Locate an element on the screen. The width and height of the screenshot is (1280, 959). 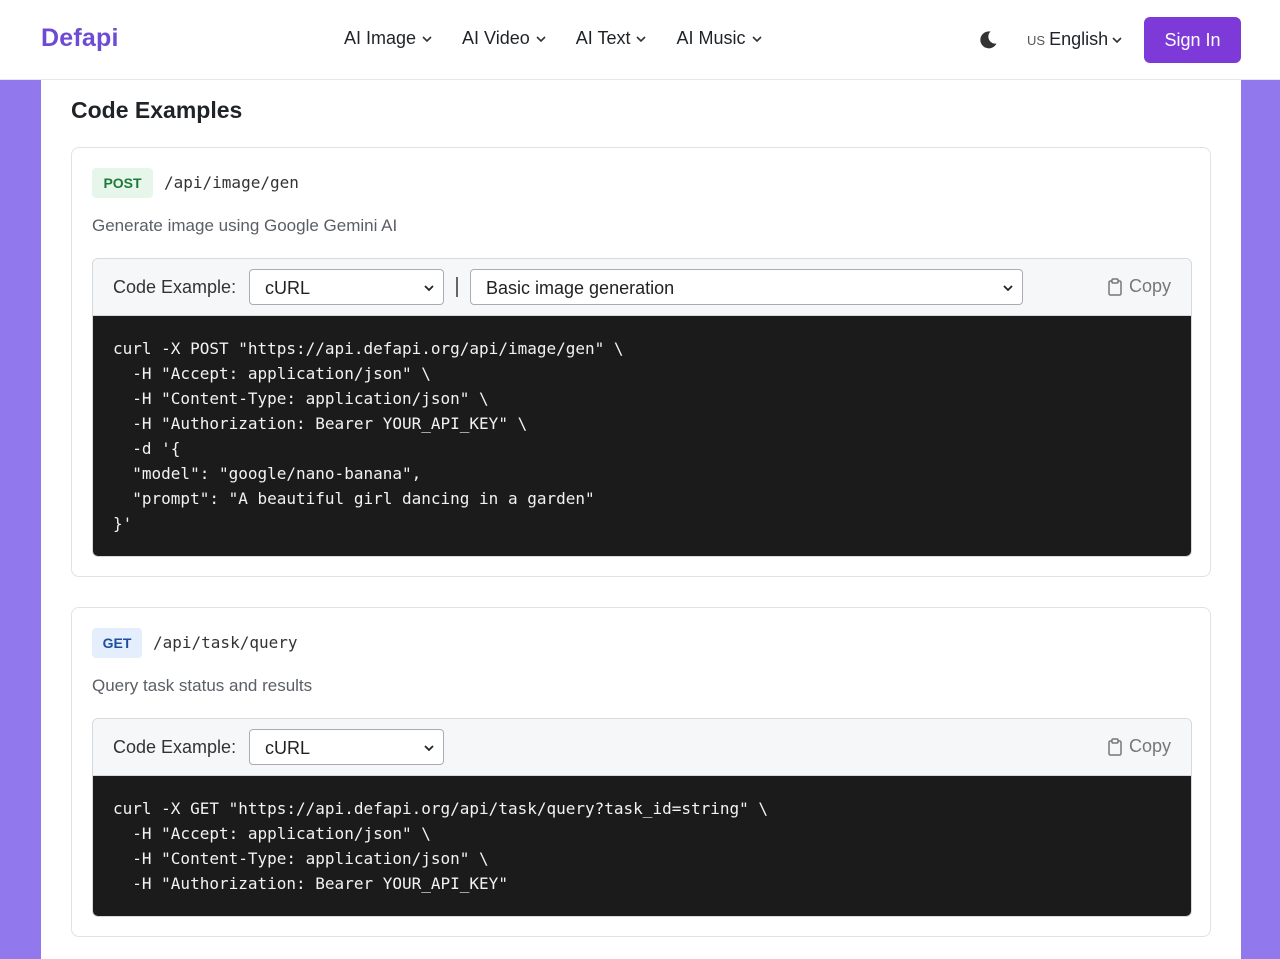
site-logo: Defapi is located at coordinates (80, 38).